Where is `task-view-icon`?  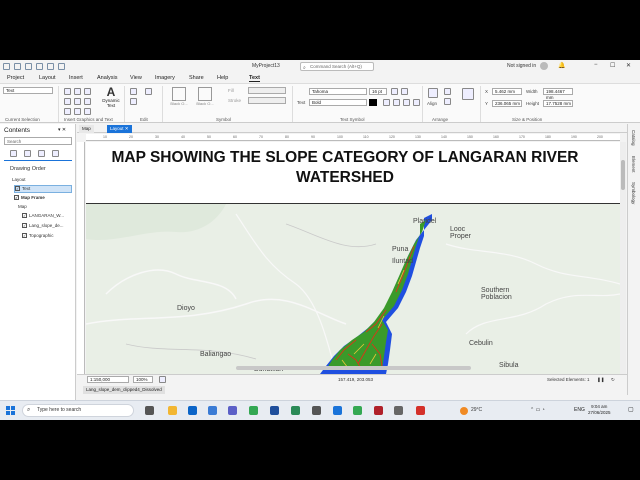
task-view-icon is located at coordinates (149, 410).